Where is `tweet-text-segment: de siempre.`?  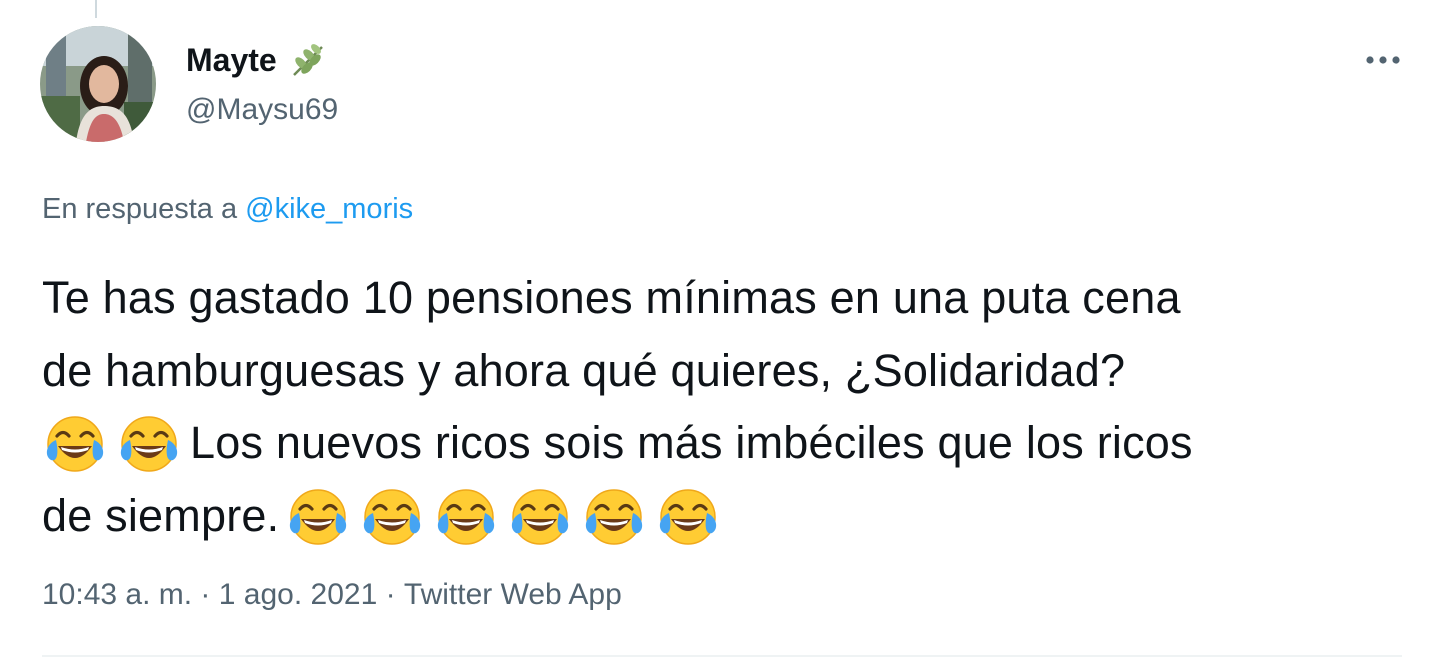 tweet-text-segment: de siempre. is located at coordinates (161, 515).